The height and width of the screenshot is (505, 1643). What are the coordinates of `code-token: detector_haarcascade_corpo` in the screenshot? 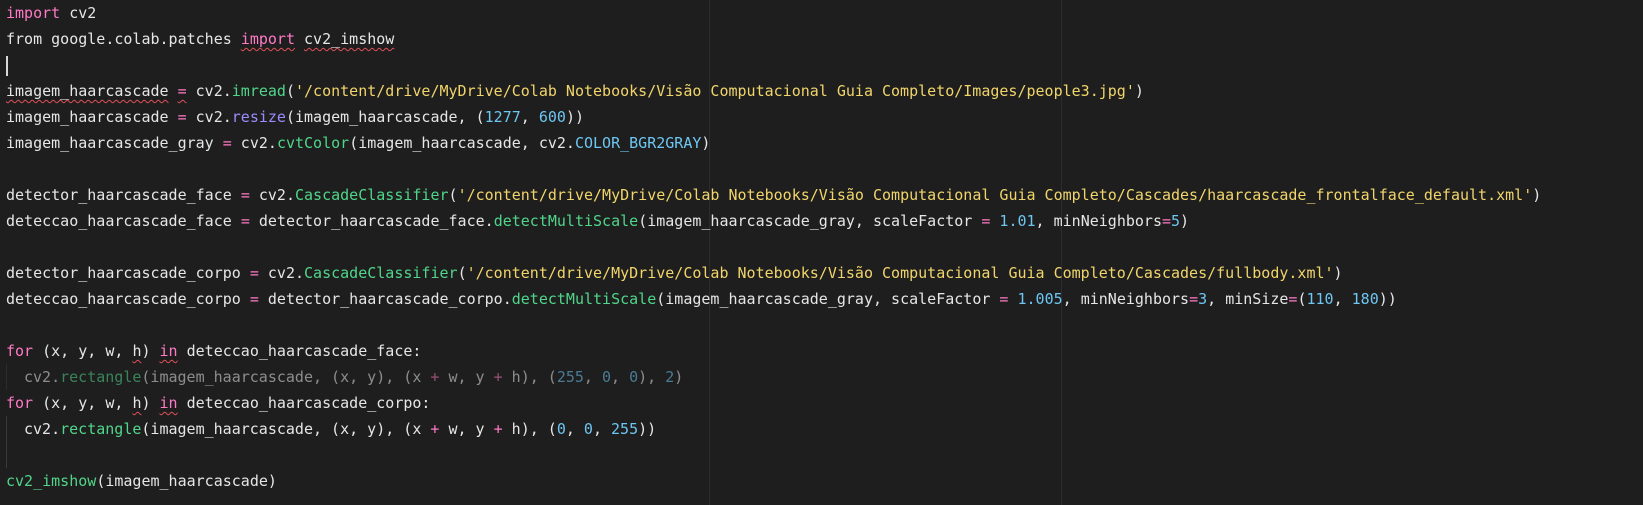 It's located at (128, 273).